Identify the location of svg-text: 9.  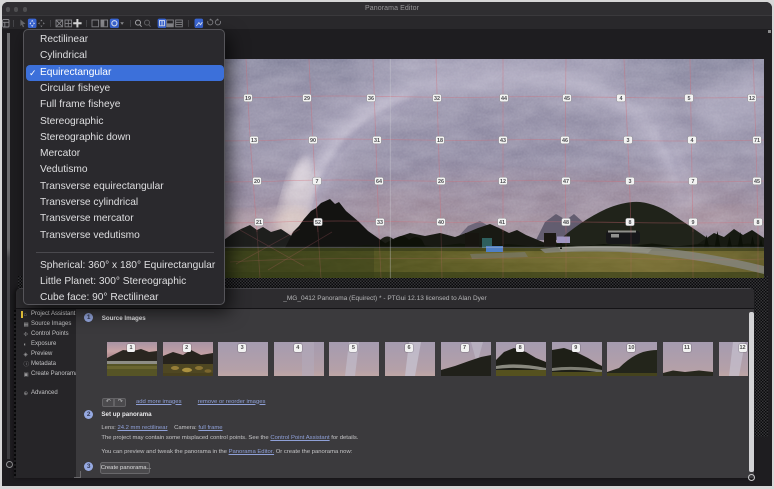
(693, 223).